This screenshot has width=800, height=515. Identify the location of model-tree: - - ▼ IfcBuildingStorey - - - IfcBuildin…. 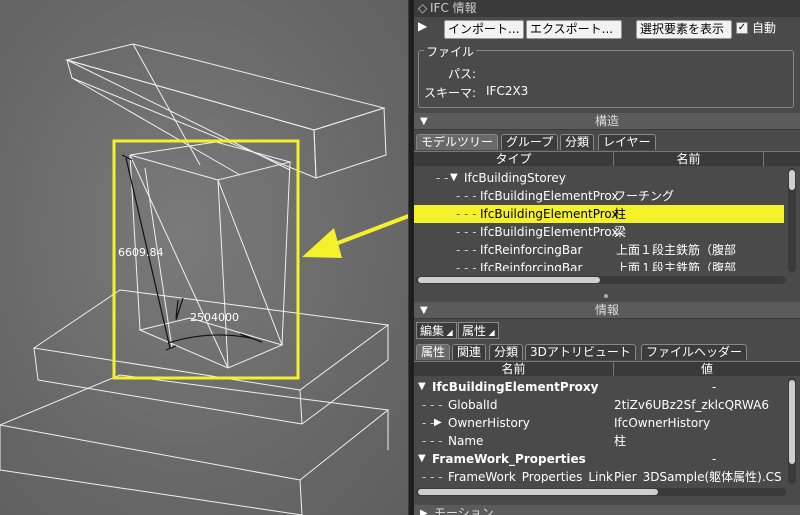
(599, 219).